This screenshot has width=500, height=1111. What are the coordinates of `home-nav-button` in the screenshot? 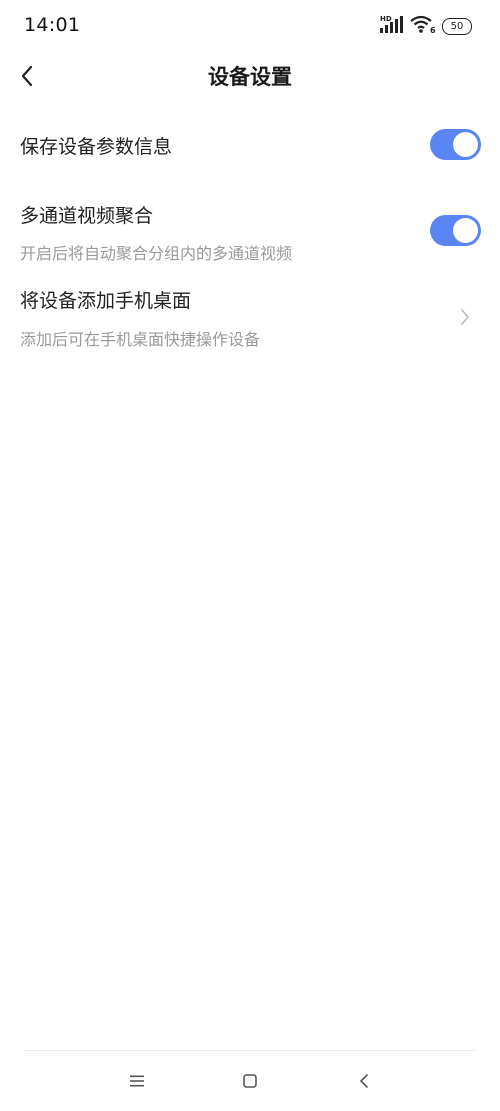 It's located at (250, 1081).